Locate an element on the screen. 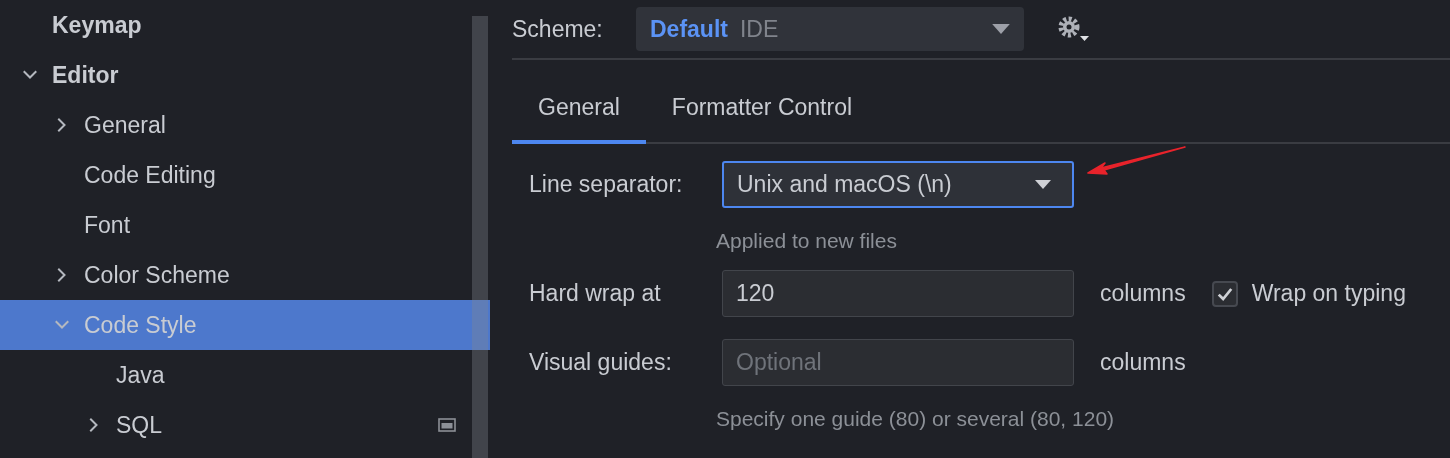  scheme-dropdown: Default IDE is located at coordinates (830, 29).